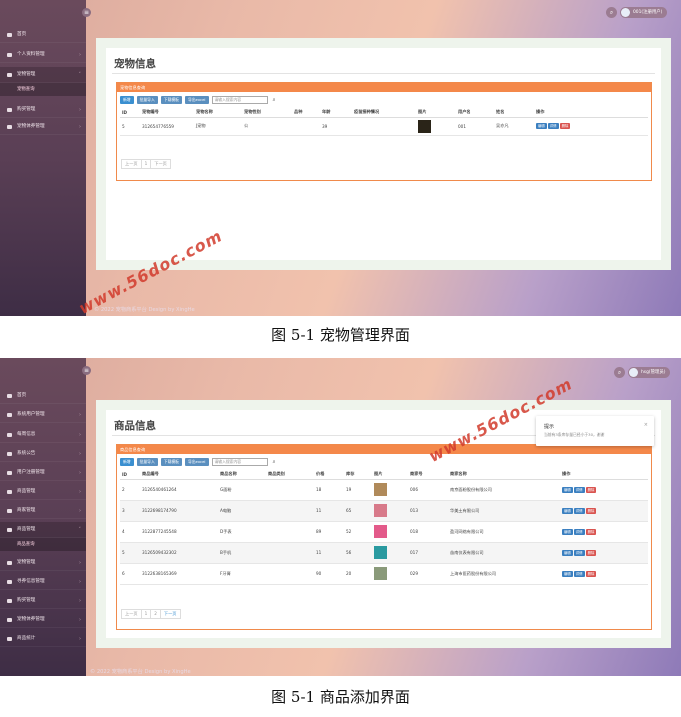 The width and height of the screenshot is (681, 717). What do you see at coordinates (130, 532) in the screenshot?
I see `cell-id: 4` at bounding box center [130, 532].